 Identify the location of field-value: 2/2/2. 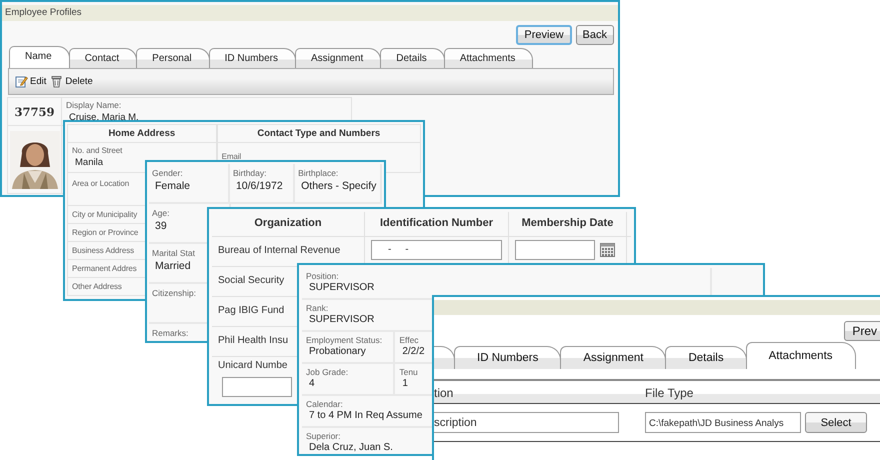
(413, 351).